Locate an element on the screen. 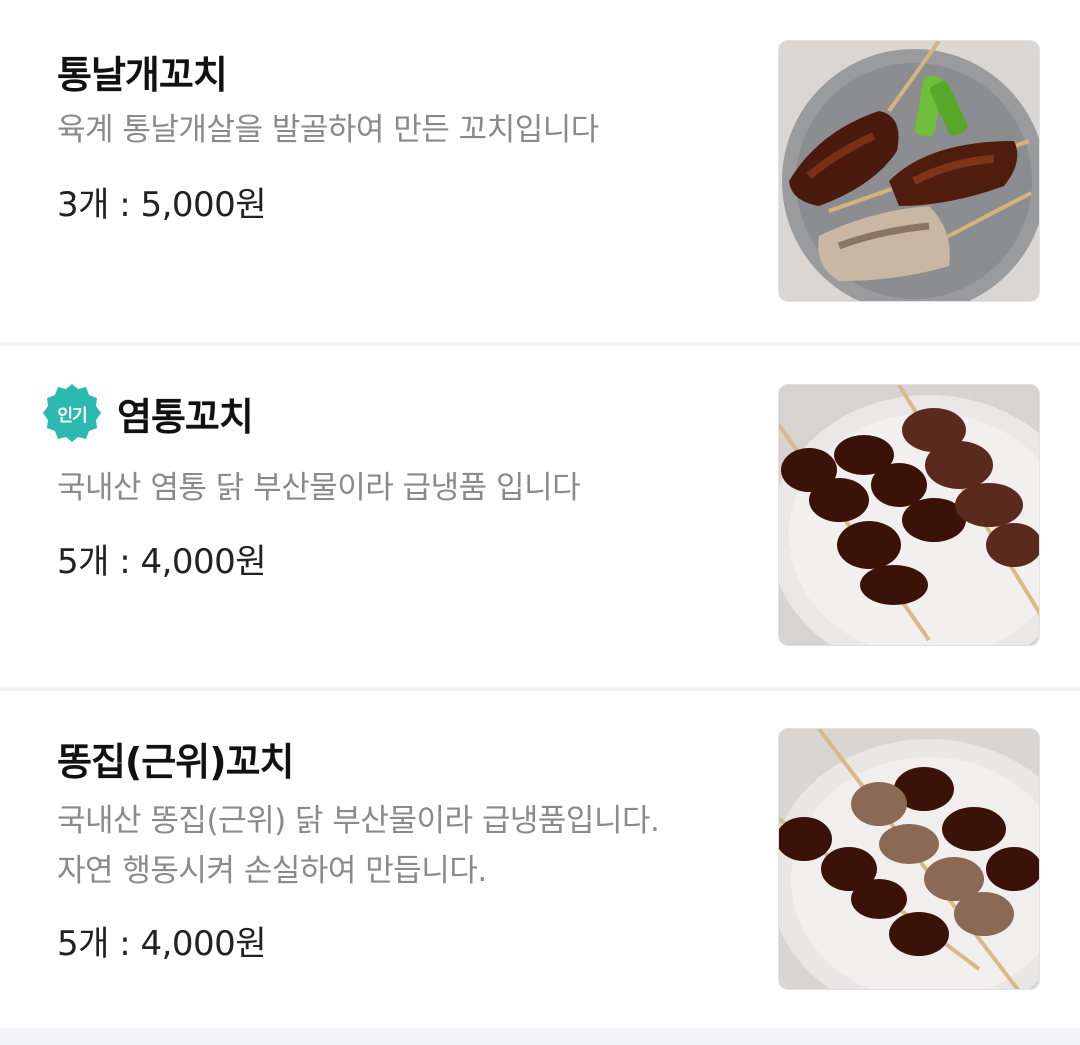 Image resolution: width=1080 pixels, height=1045 pixels. menu-item-title-row: 인기 염통꼬치 is located at coordinates (148, 413).